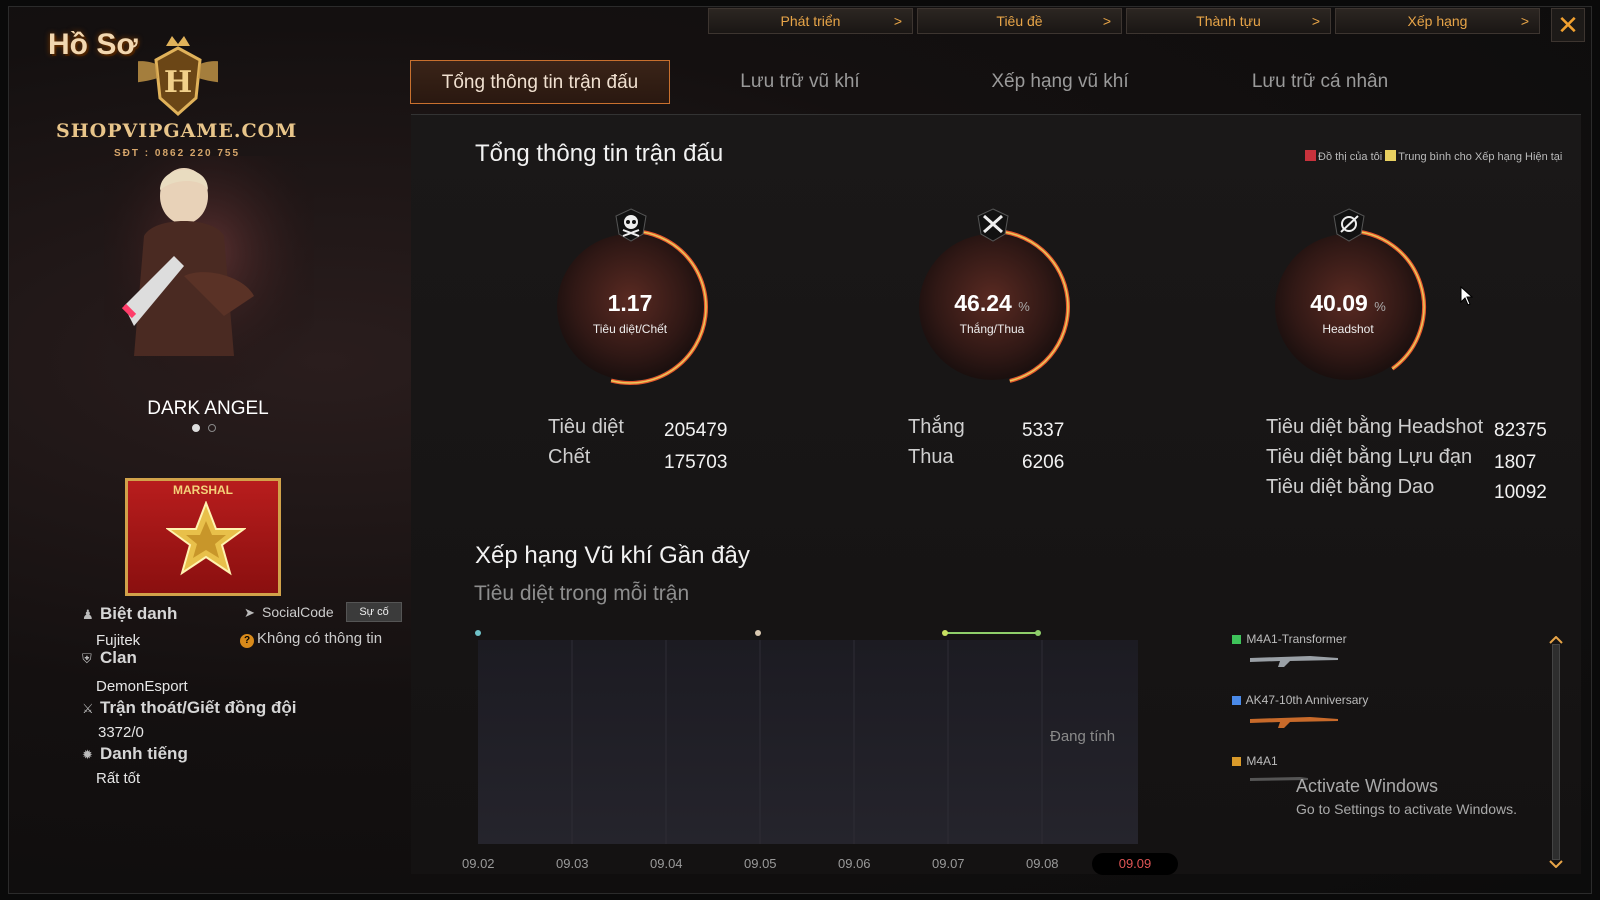 Image resolution: width=1600 pixels, height=900 pixels. Describe the element at coordinates (993, 225) in the screenshot. I see `crossed-swords-icon` at that location.